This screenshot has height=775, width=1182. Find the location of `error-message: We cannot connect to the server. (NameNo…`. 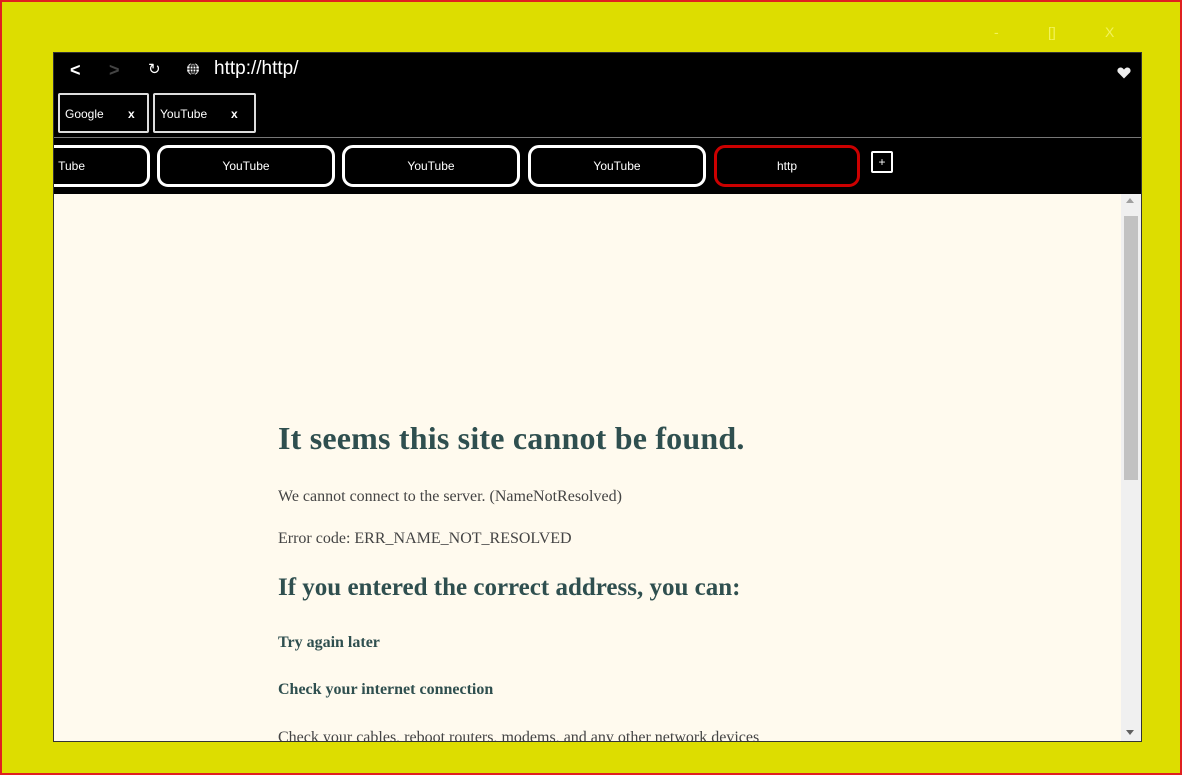

error-message: We cannot connect to the server. (NameNo… is located at coordinates (450, 496).